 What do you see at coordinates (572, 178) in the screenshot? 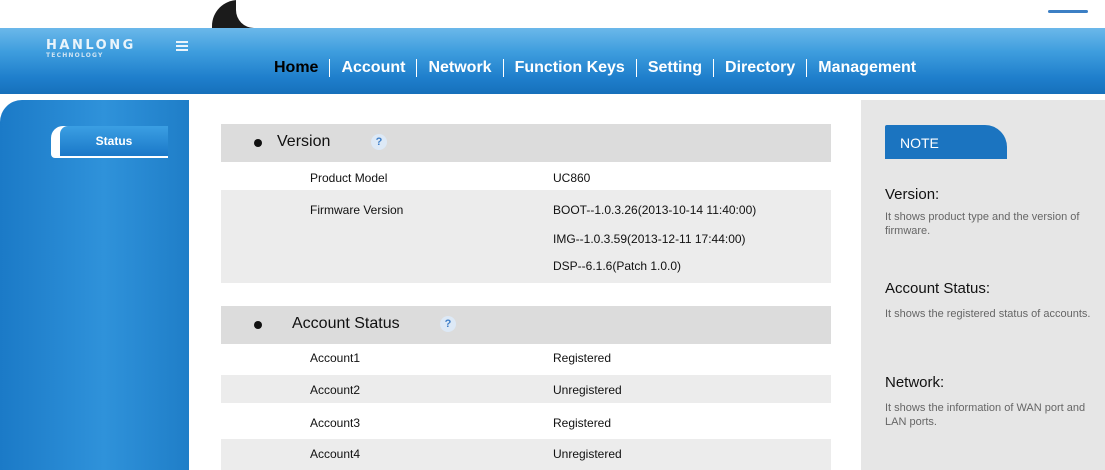
I see `row-value: UC860` at bounding box center [572, 178].